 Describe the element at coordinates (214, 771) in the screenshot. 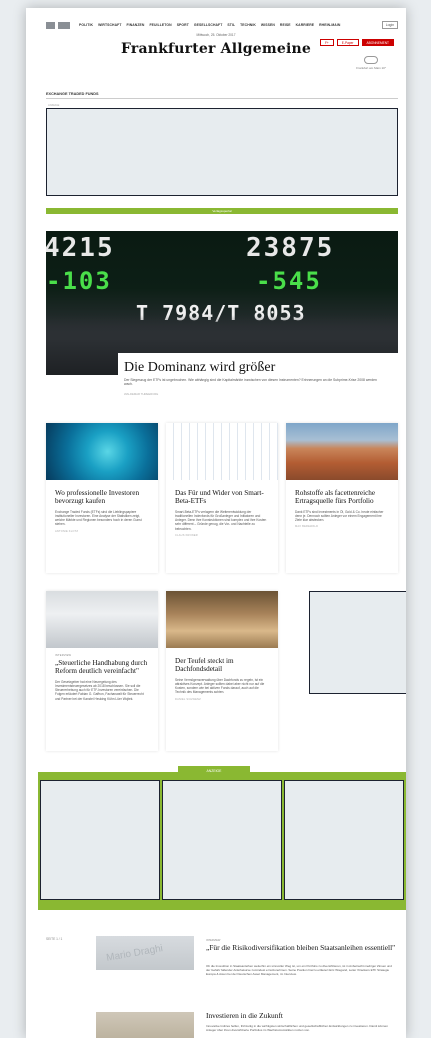

I see `ad-strip-label: ANZEIGE` at that location.